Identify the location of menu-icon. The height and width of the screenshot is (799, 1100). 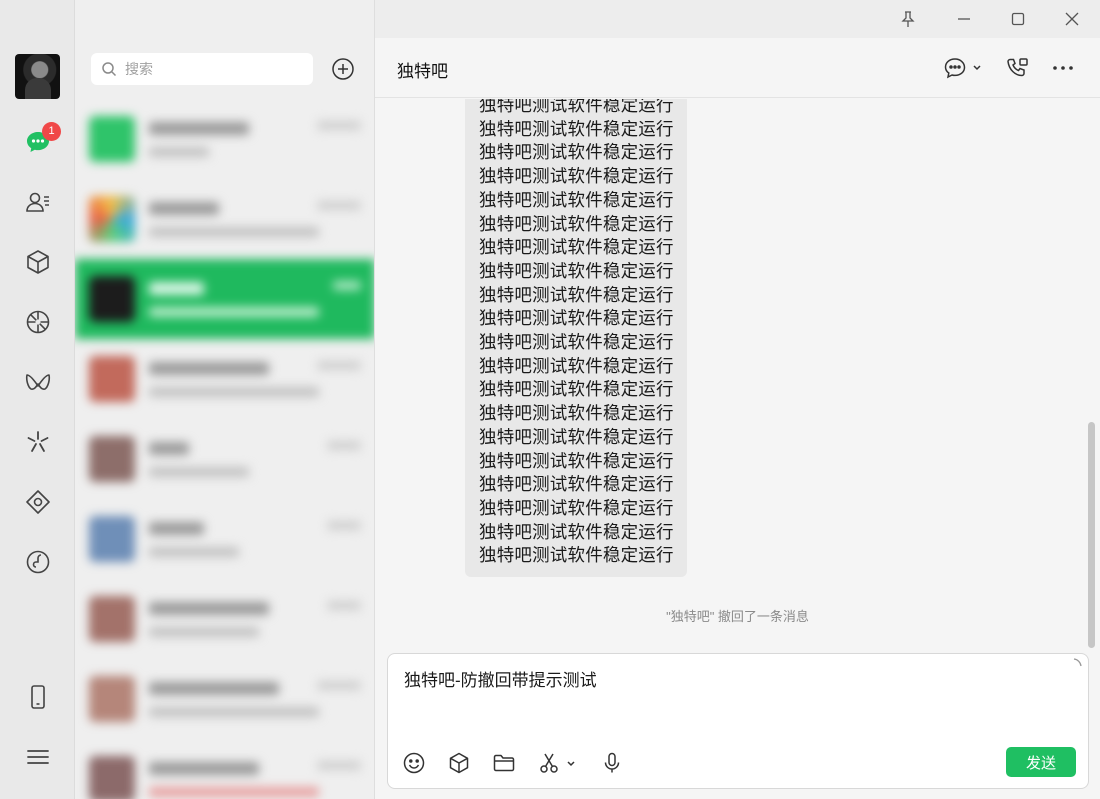
(38, 757).